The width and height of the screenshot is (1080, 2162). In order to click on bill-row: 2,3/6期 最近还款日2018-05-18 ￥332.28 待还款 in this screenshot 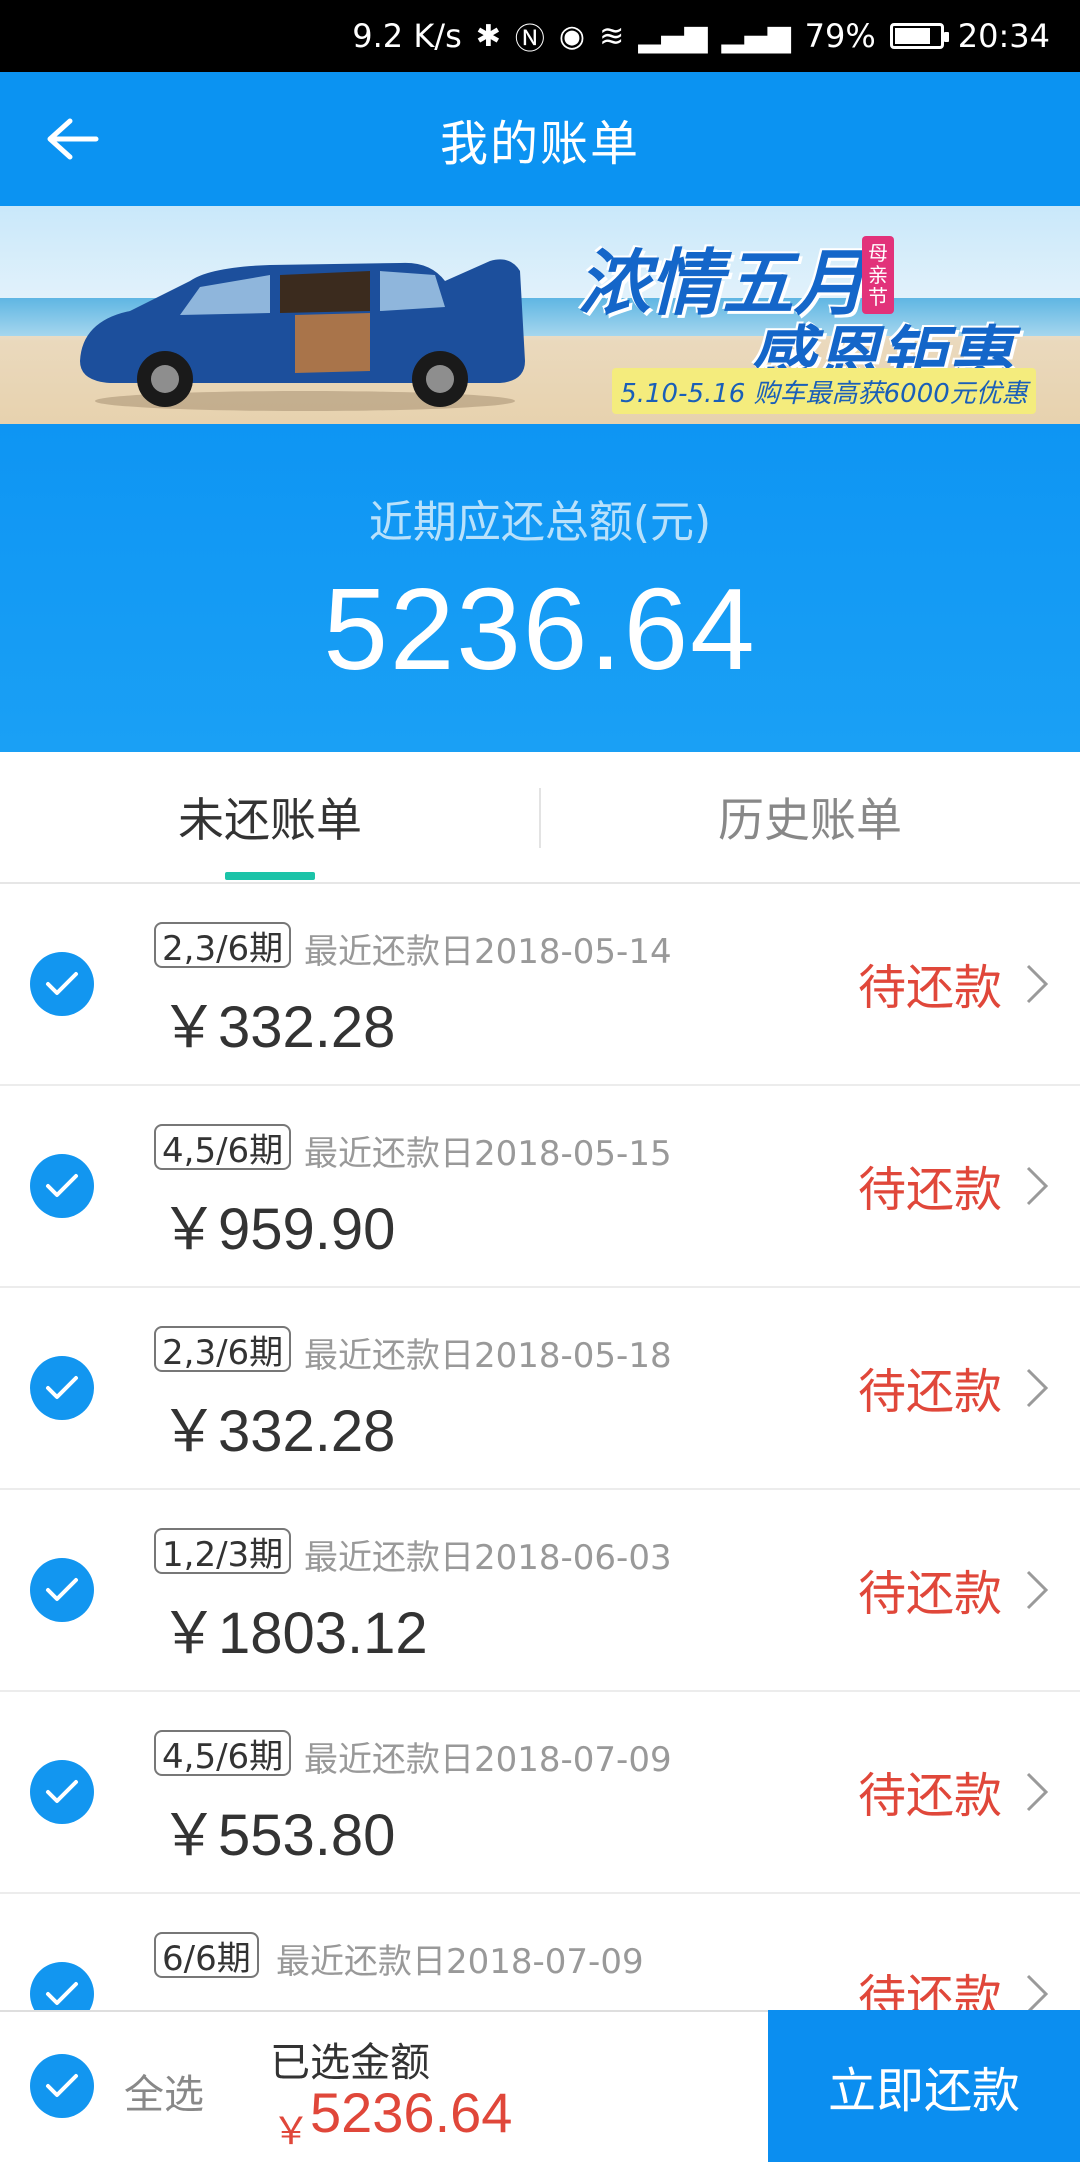, I will do `click(540, 1389)`.